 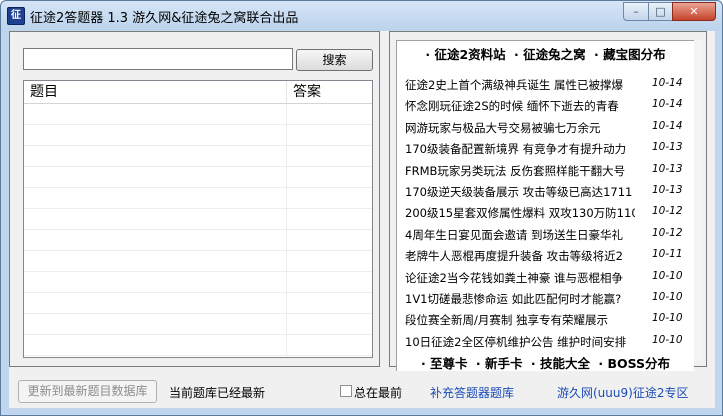 I want to click on app-icon: 征, so click(x=16, y=16).